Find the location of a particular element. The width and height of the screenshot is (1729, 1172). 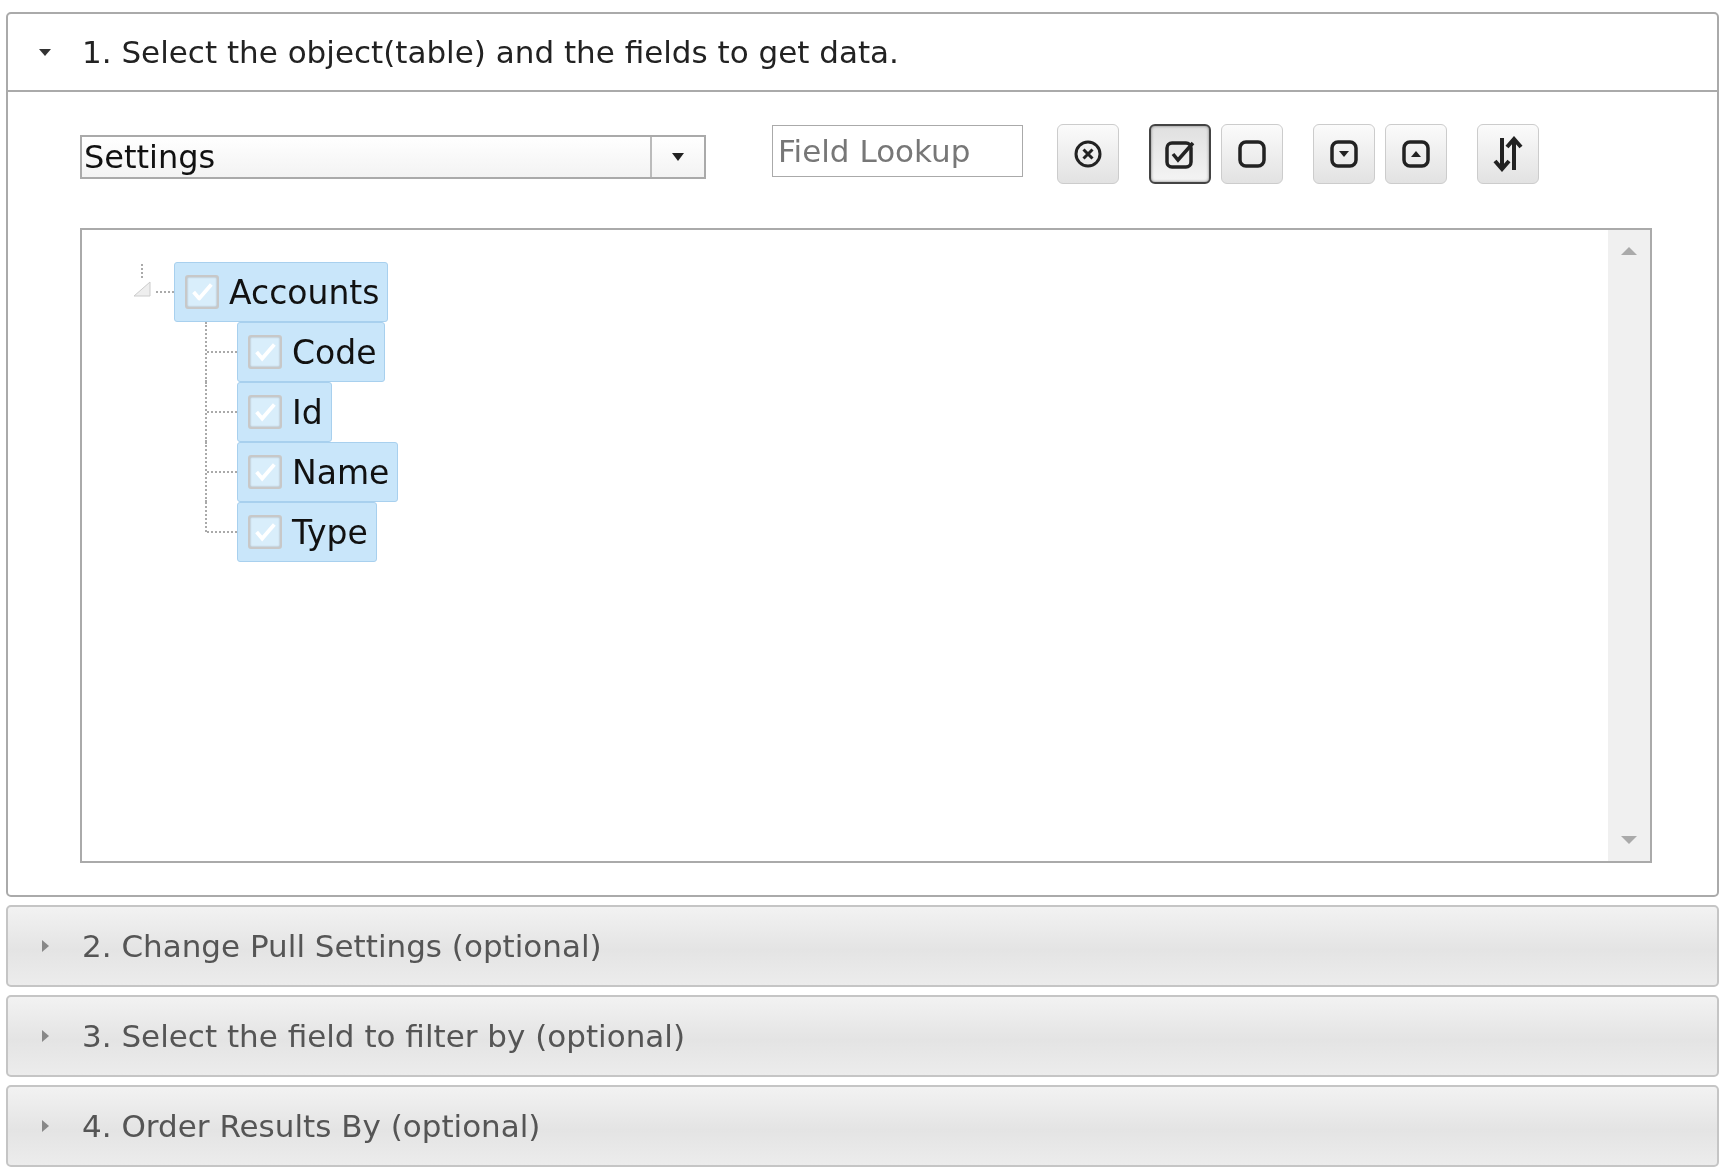

tree-node: Accounts is located at coordinates (281, 292).